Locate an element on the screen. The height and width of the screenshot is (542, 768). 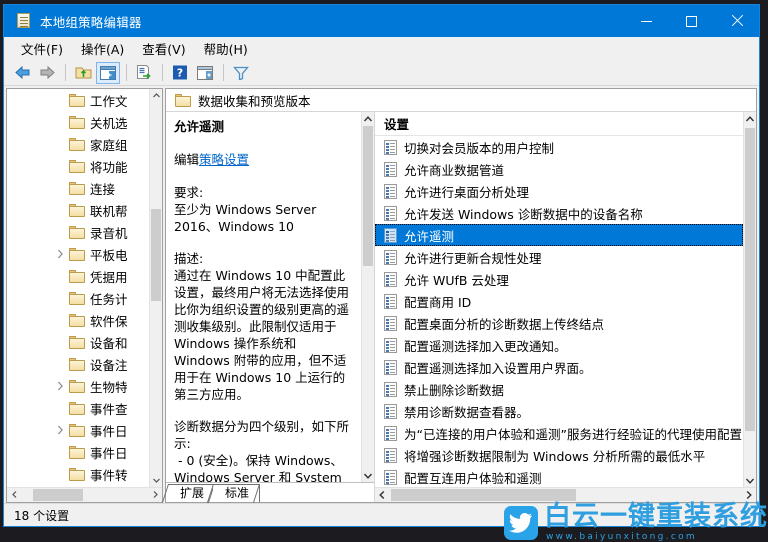
settings-list-item: 配置遥测选择加入更改通知。 is located at coordinates (559, 345).